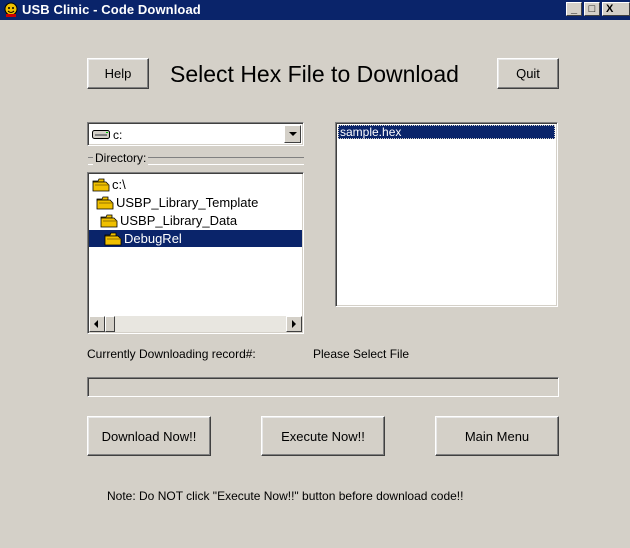 Image resolution: width=630 pixels, height=548 pixels. Describe the element at coordinates (528, 73) in the screenshot. I see `quit-button: Quit` at that location.